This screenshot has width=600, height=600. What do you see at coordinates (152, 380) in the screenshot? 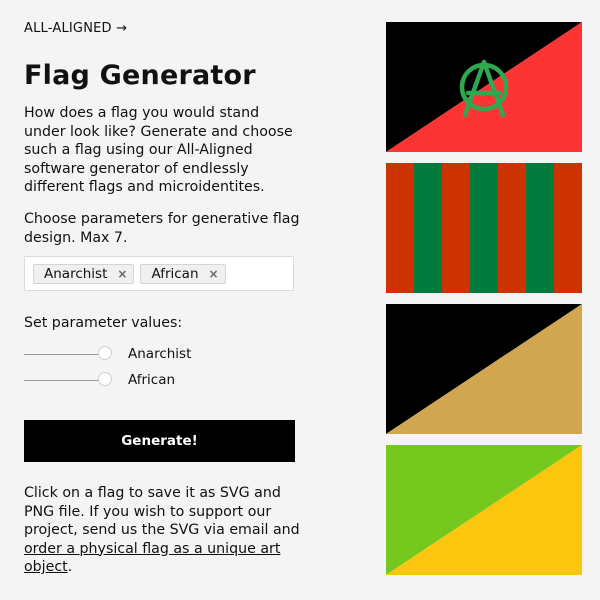
I see `slider-label-african: African` at bounding box center [152, 380].